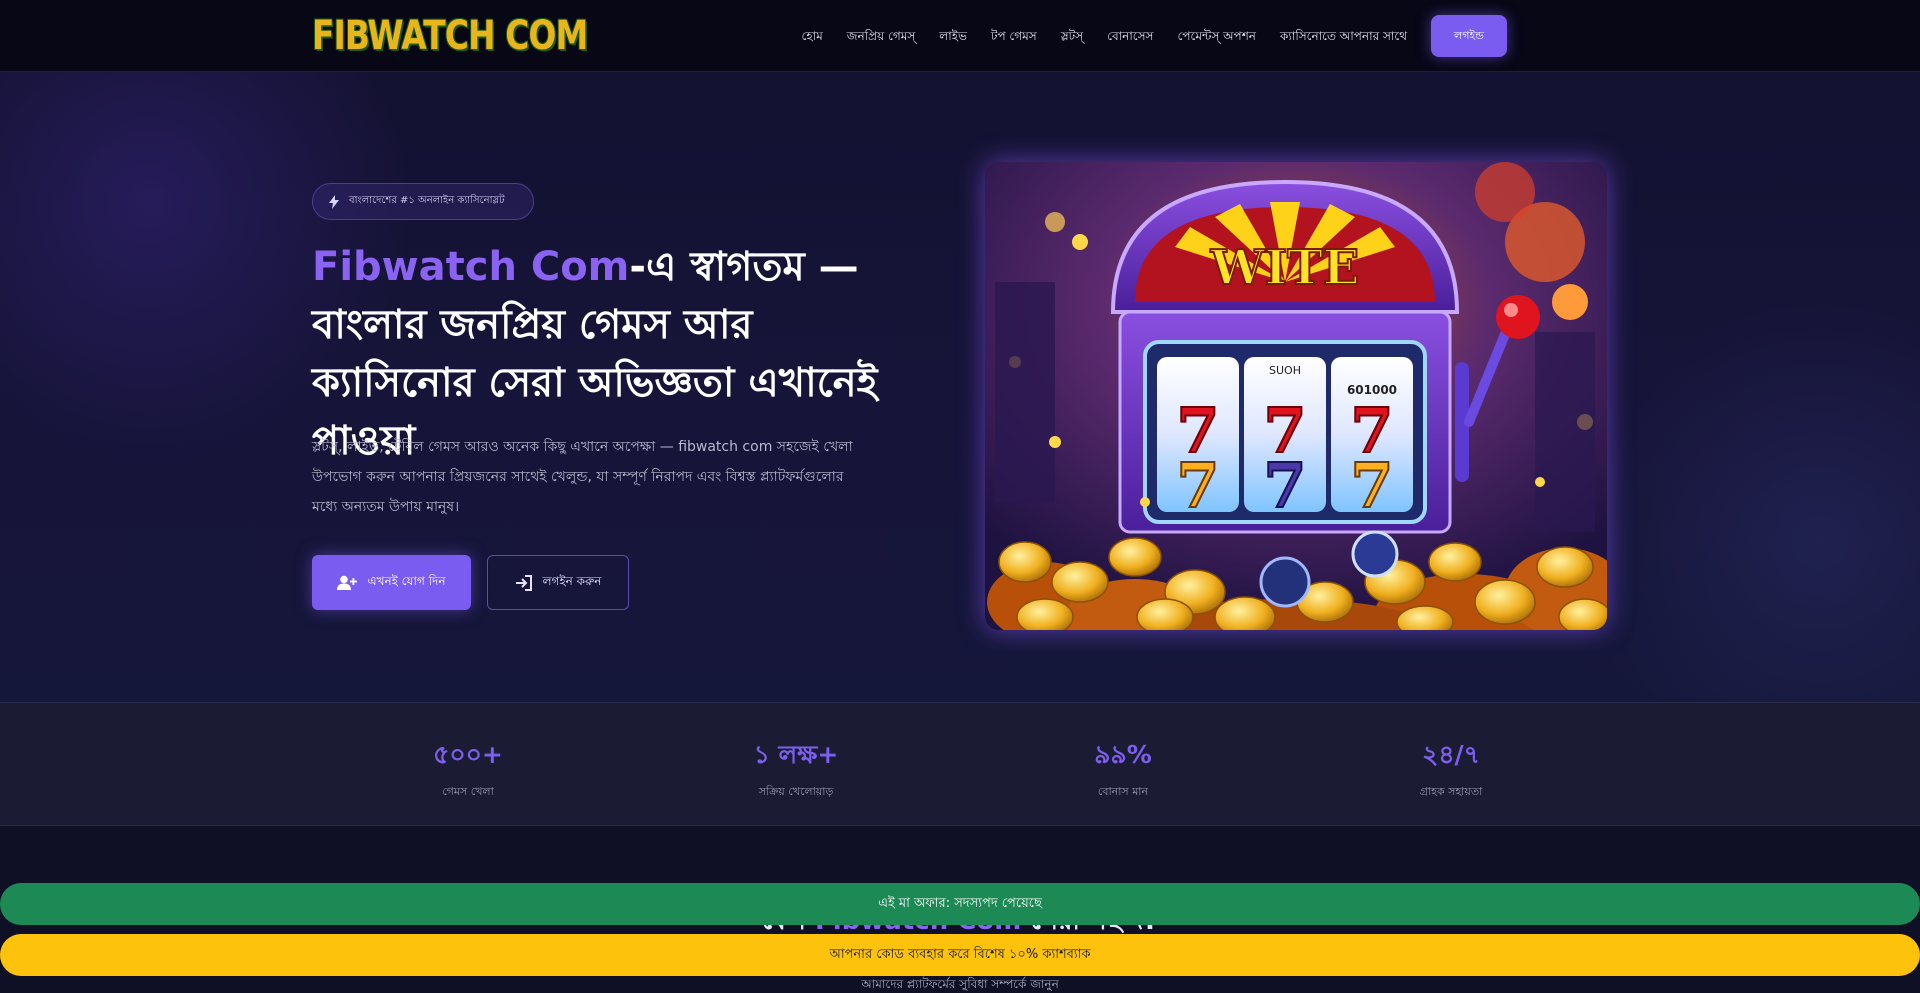 The width and height of the screenshot is (1920, 993). What do you see at coordinates (334, 201) in the screenshot?
I see `lightning-icon` at bounding box center [334, 201].